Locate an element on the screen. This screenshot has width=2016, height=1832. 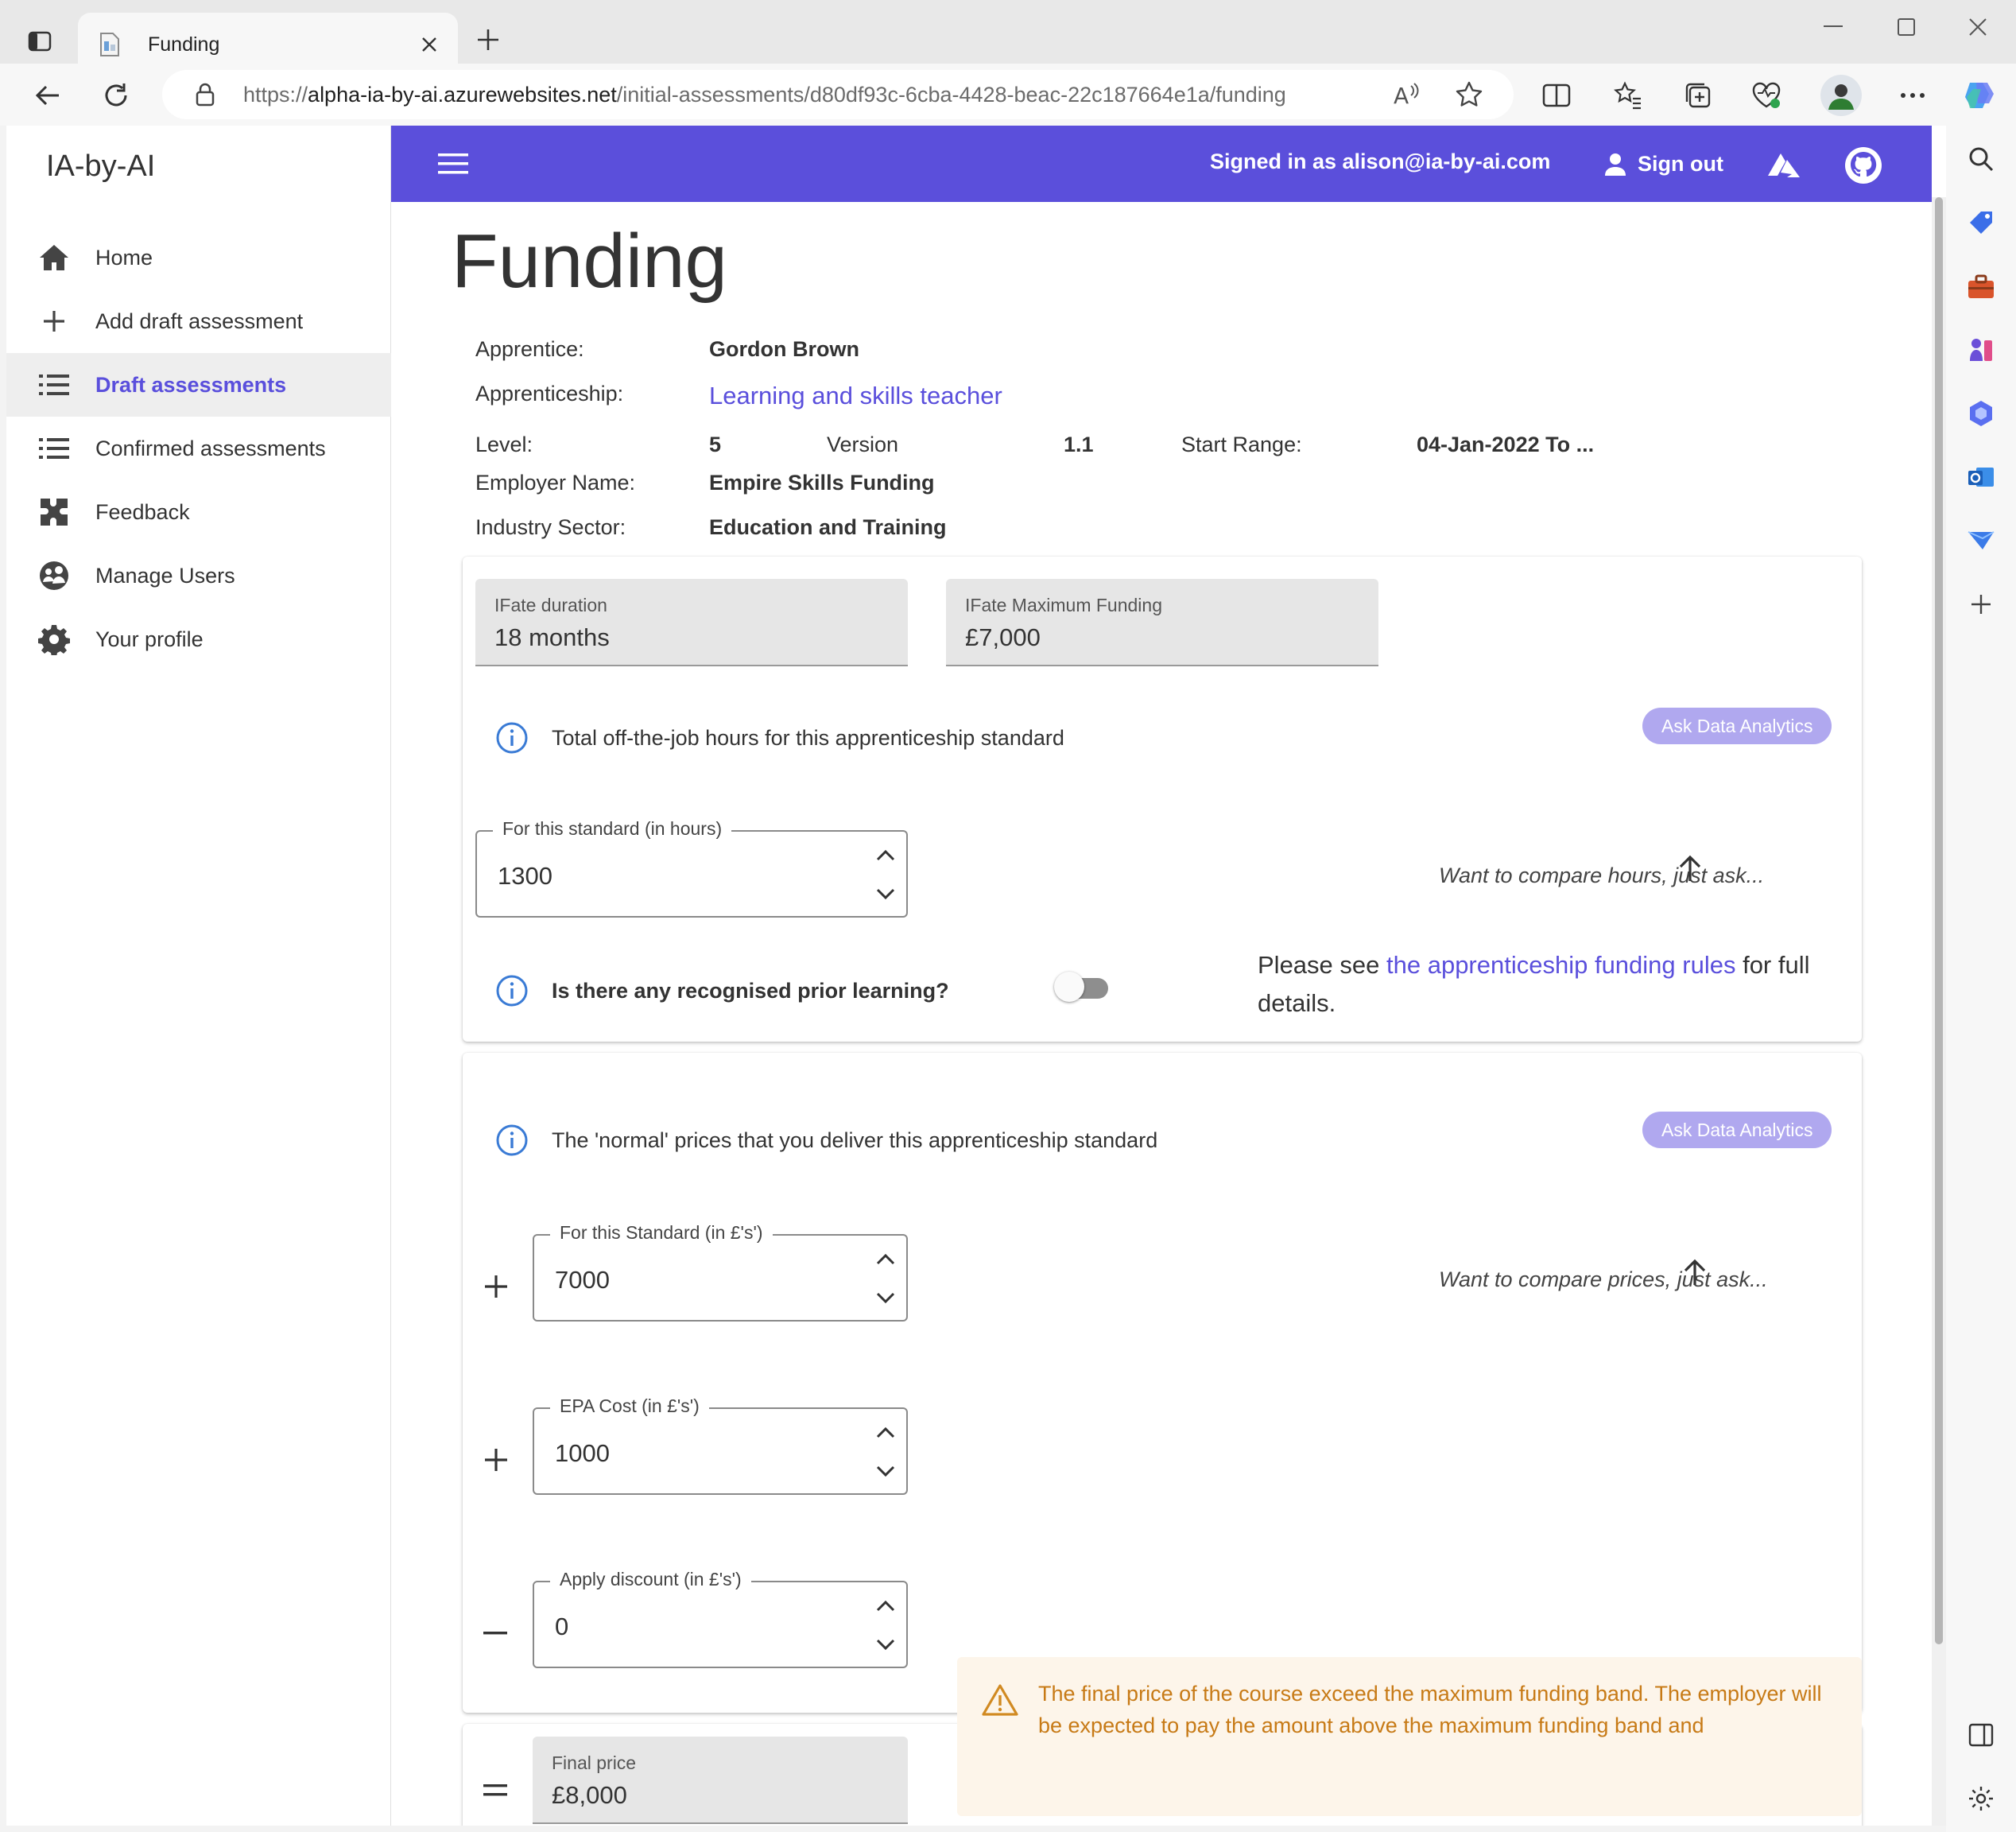
copilot-icon is located at coordinates (1980, 95).